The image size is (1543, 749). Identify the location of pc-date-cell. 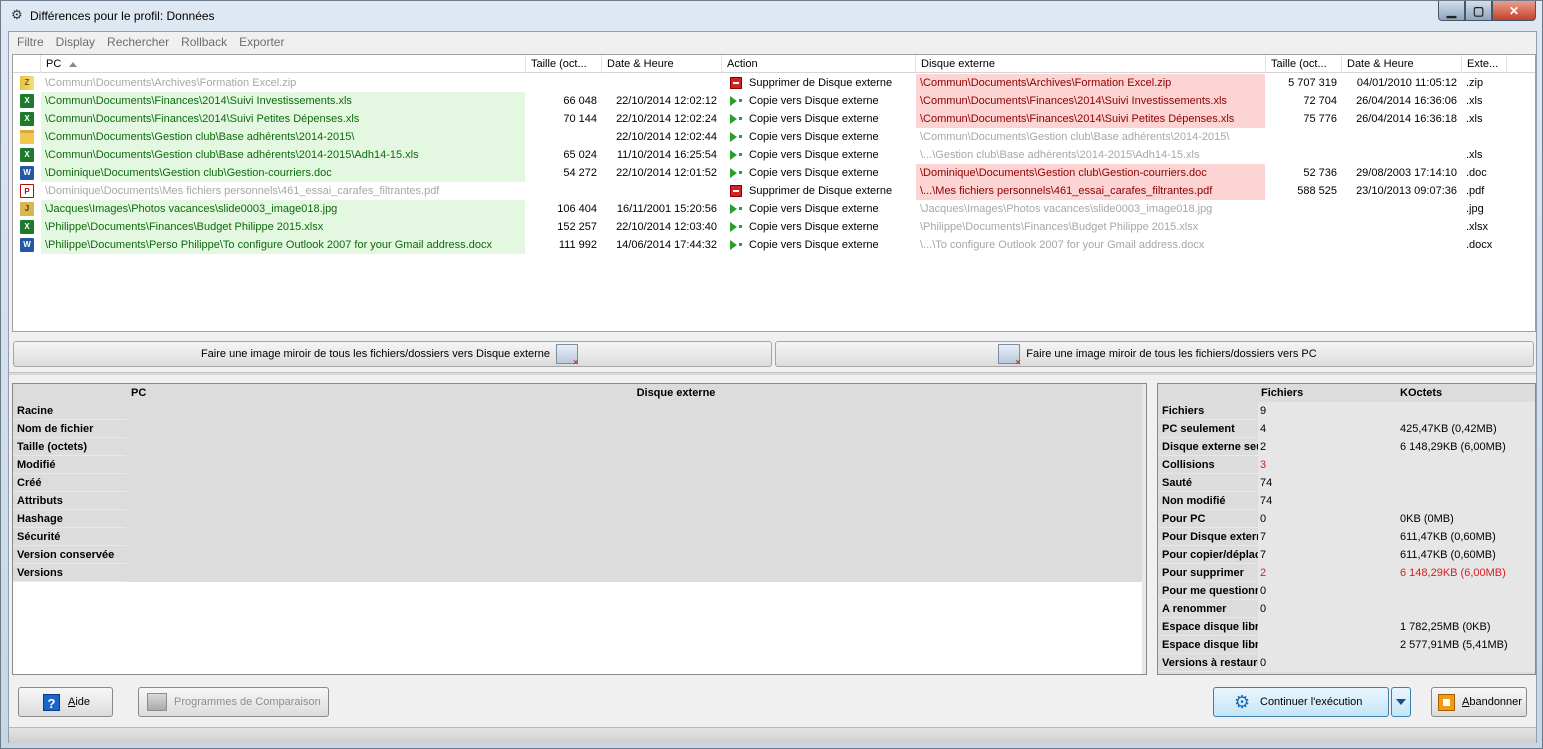
(662, 83).